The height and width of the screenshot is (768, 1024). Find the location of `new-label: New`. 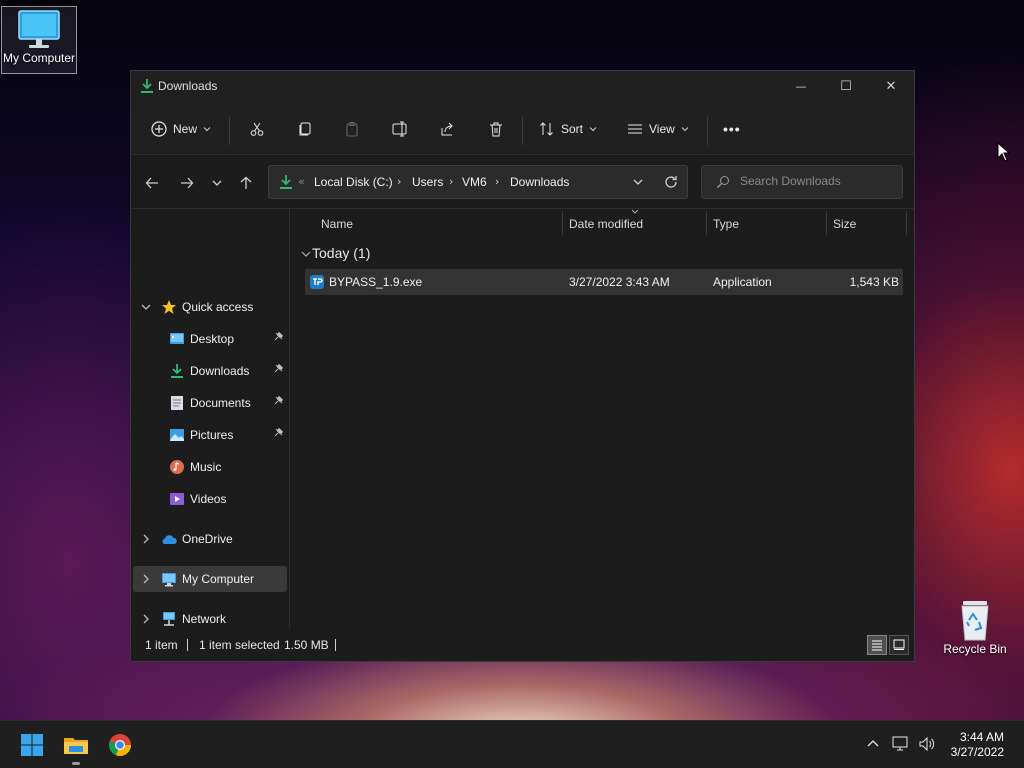

new-label: New is located at coordinates (185, 129).